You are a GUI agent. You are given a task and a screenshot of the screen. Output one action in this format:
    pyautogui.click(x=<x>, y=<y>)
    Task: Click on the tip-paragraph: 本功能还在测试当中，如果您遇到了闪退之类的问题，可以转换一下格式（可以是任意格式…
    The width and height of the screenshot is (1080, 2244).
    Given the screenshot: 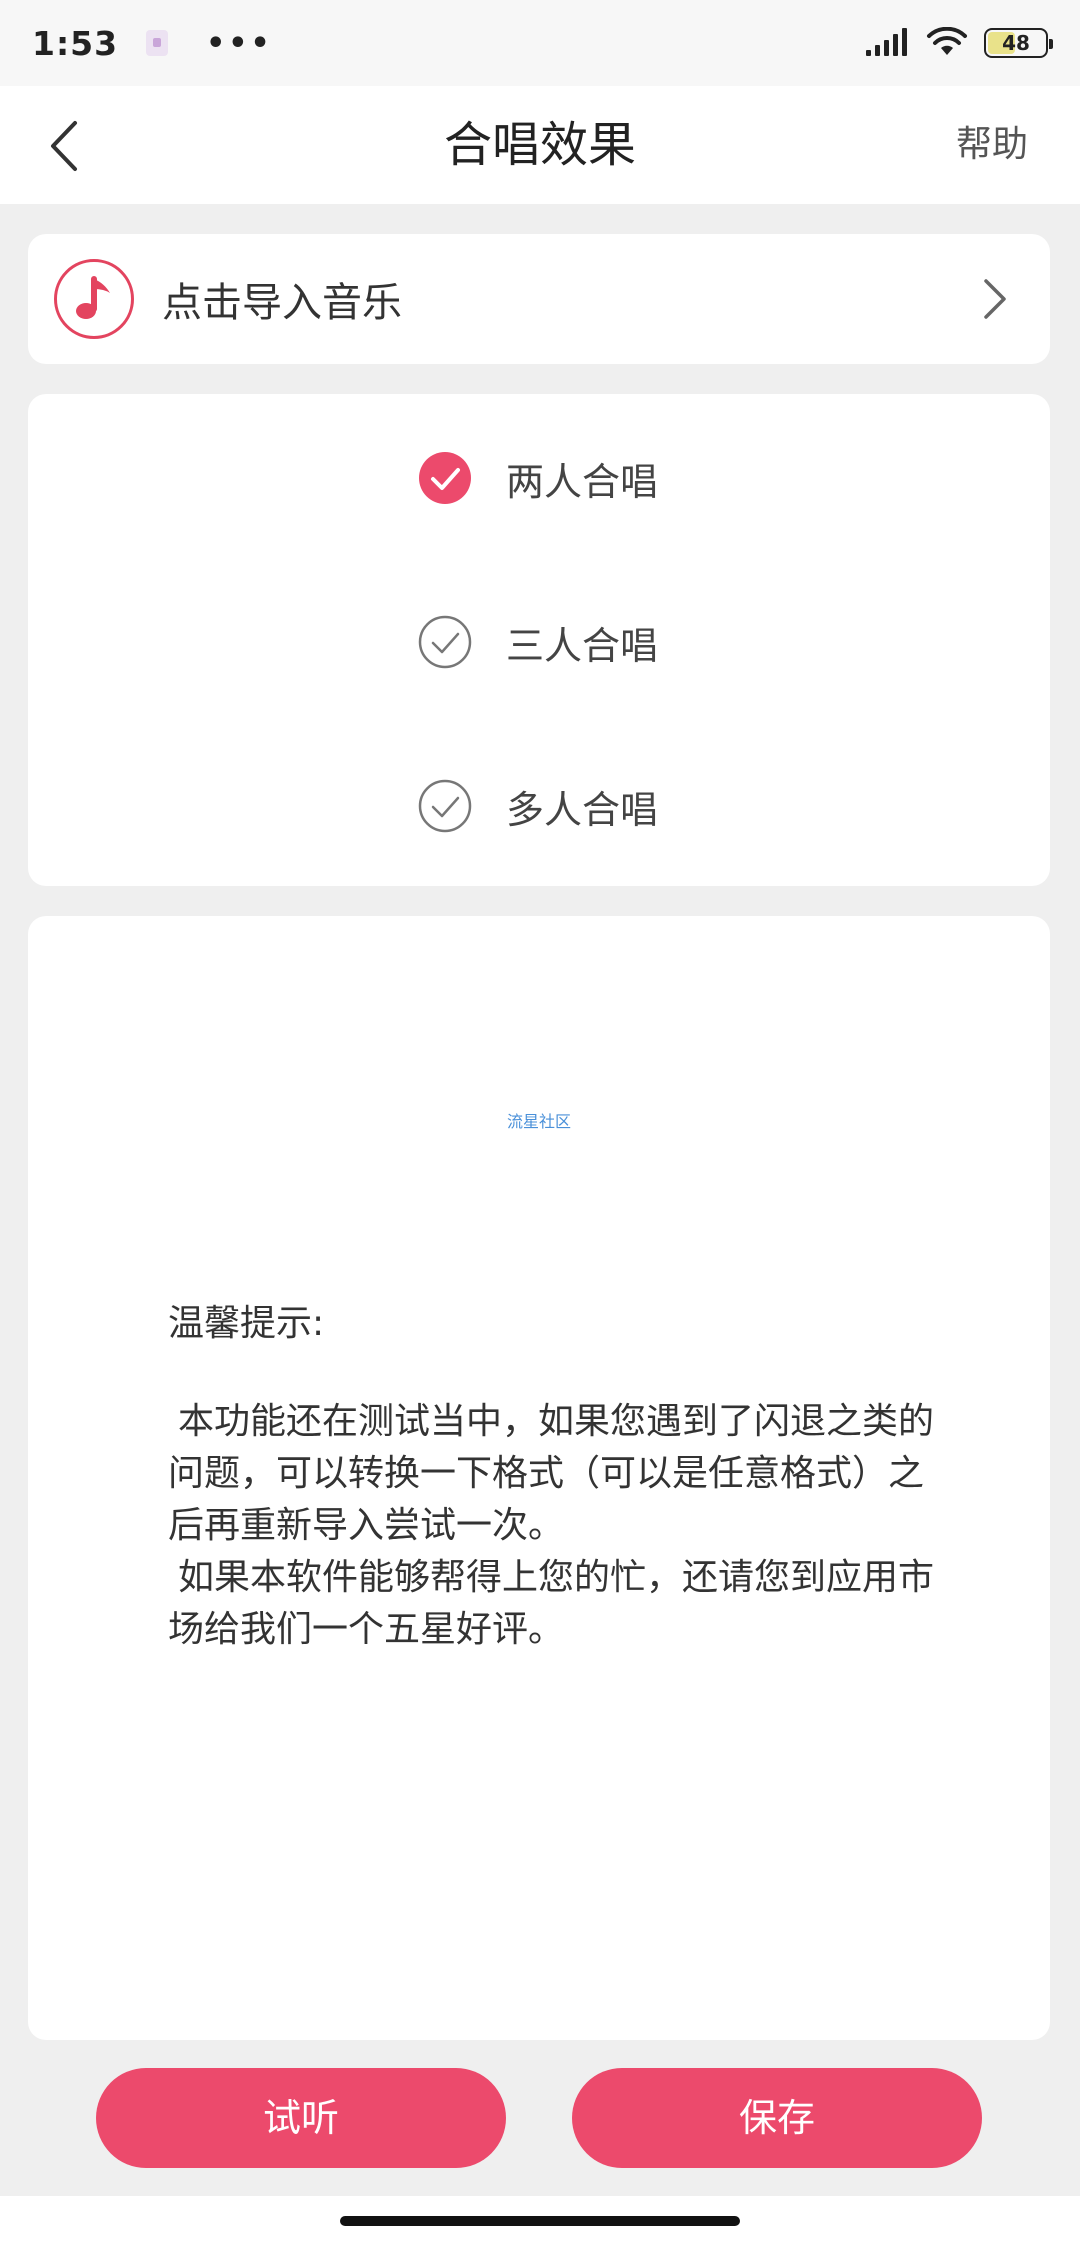 What is the action you would take?
    pyautogui.click(x=551, y=1473)
    